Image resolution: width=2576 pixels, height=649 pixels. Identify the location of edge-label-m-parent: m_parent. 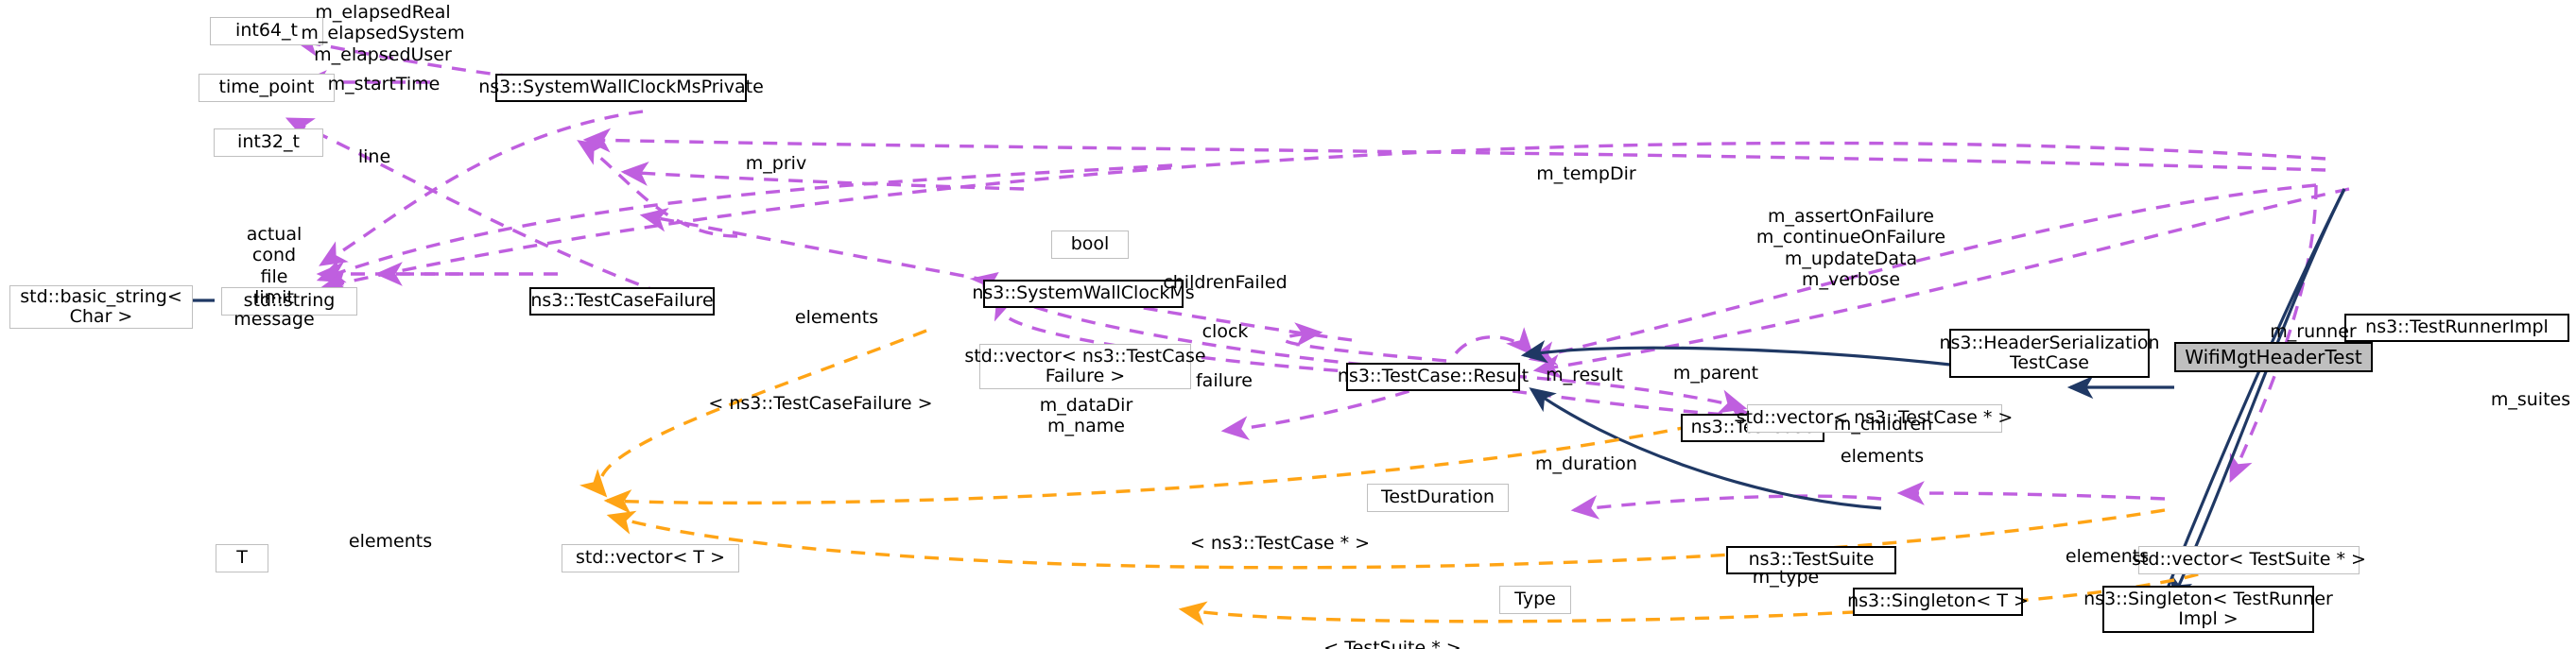
(1715, 373).